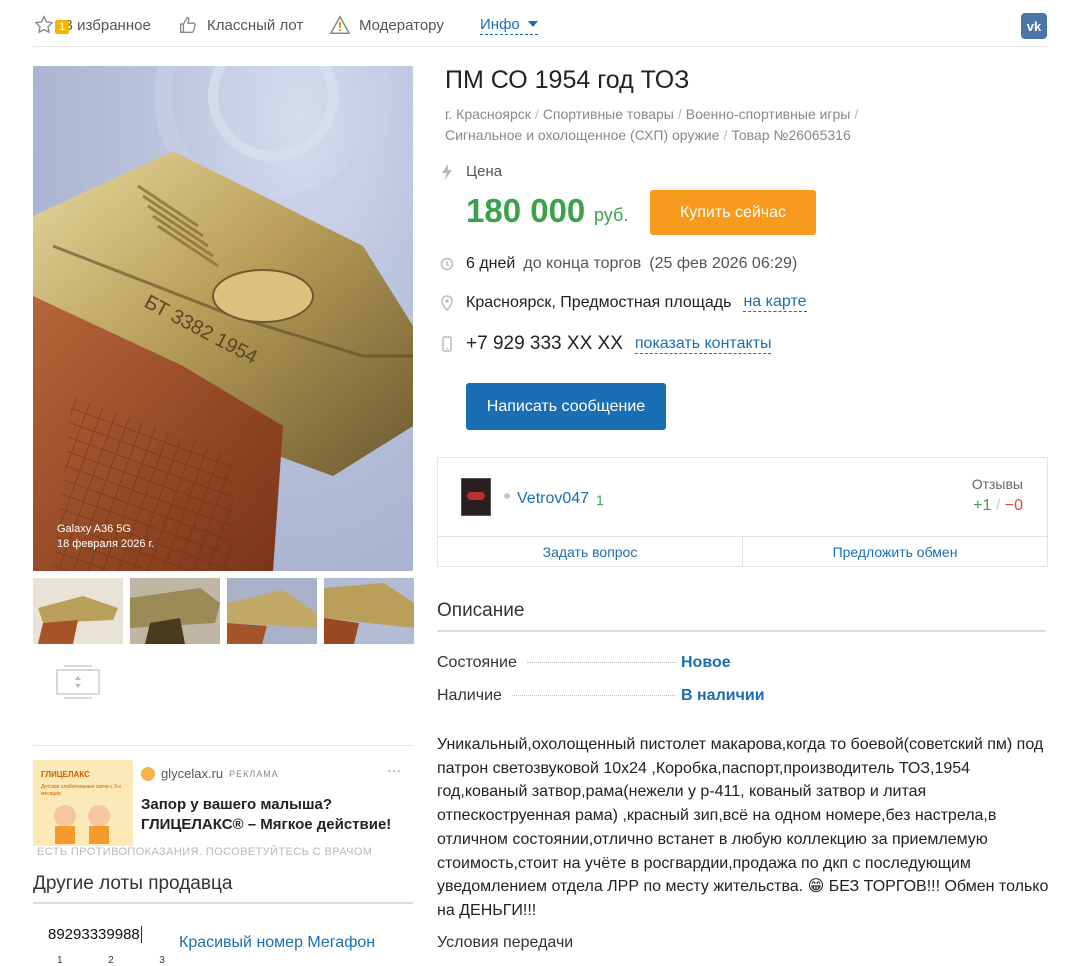  Describe the element at coordinates (544, 343) in the screenshot. I see `phone-number: +7 929 333 XX XX` at that location.